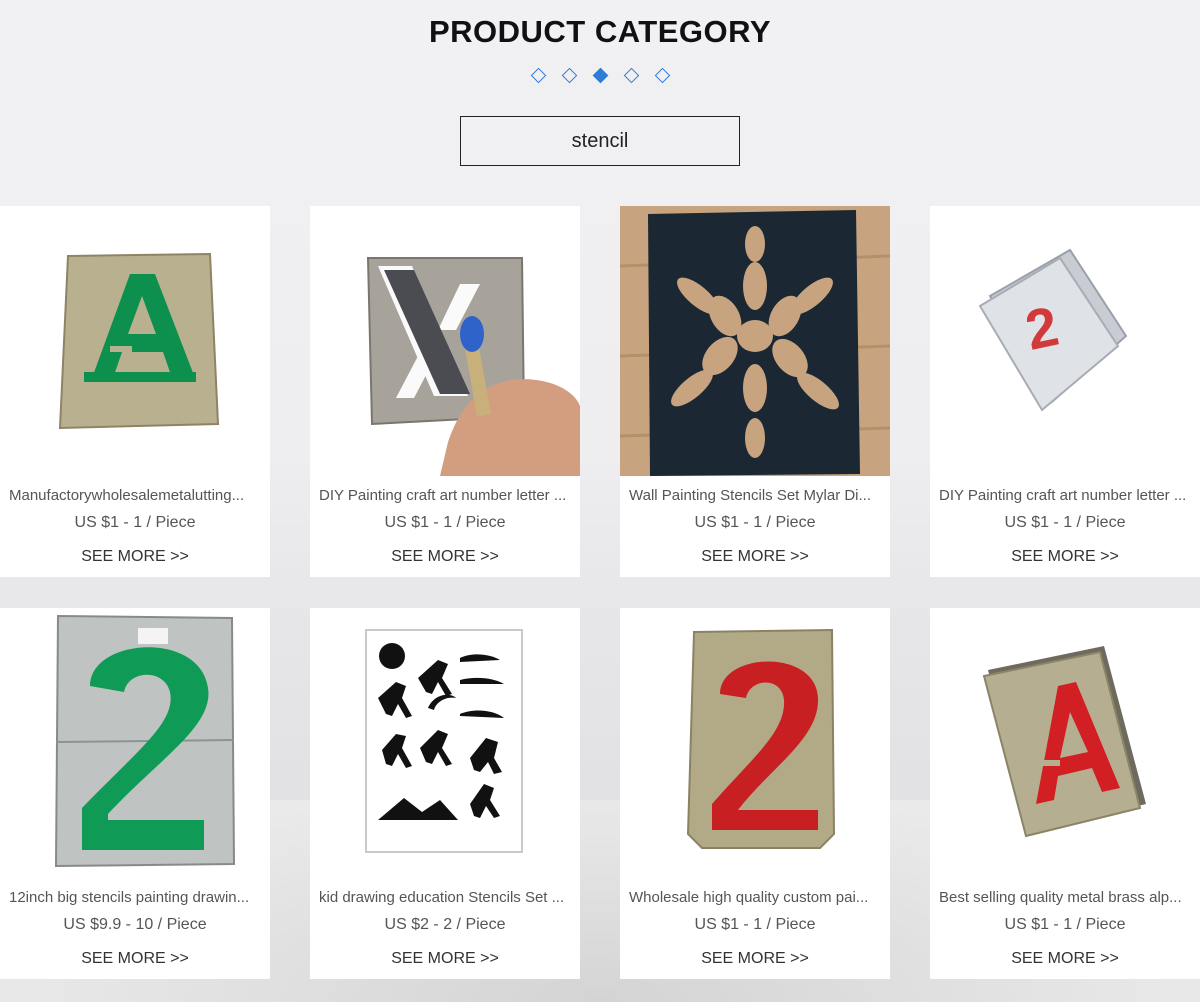  I want to click on product-image: 2, so click(1065, 341).